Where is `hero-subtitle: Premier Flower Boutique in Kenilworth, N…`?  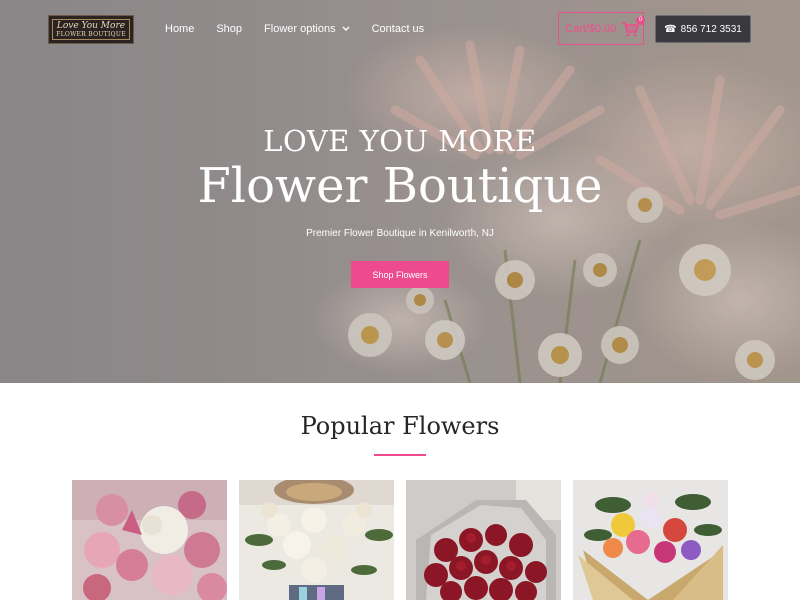 hero-subtitle: Premier Flower Boutique in Kenilworth, N… is located at coordinates (400, 233).